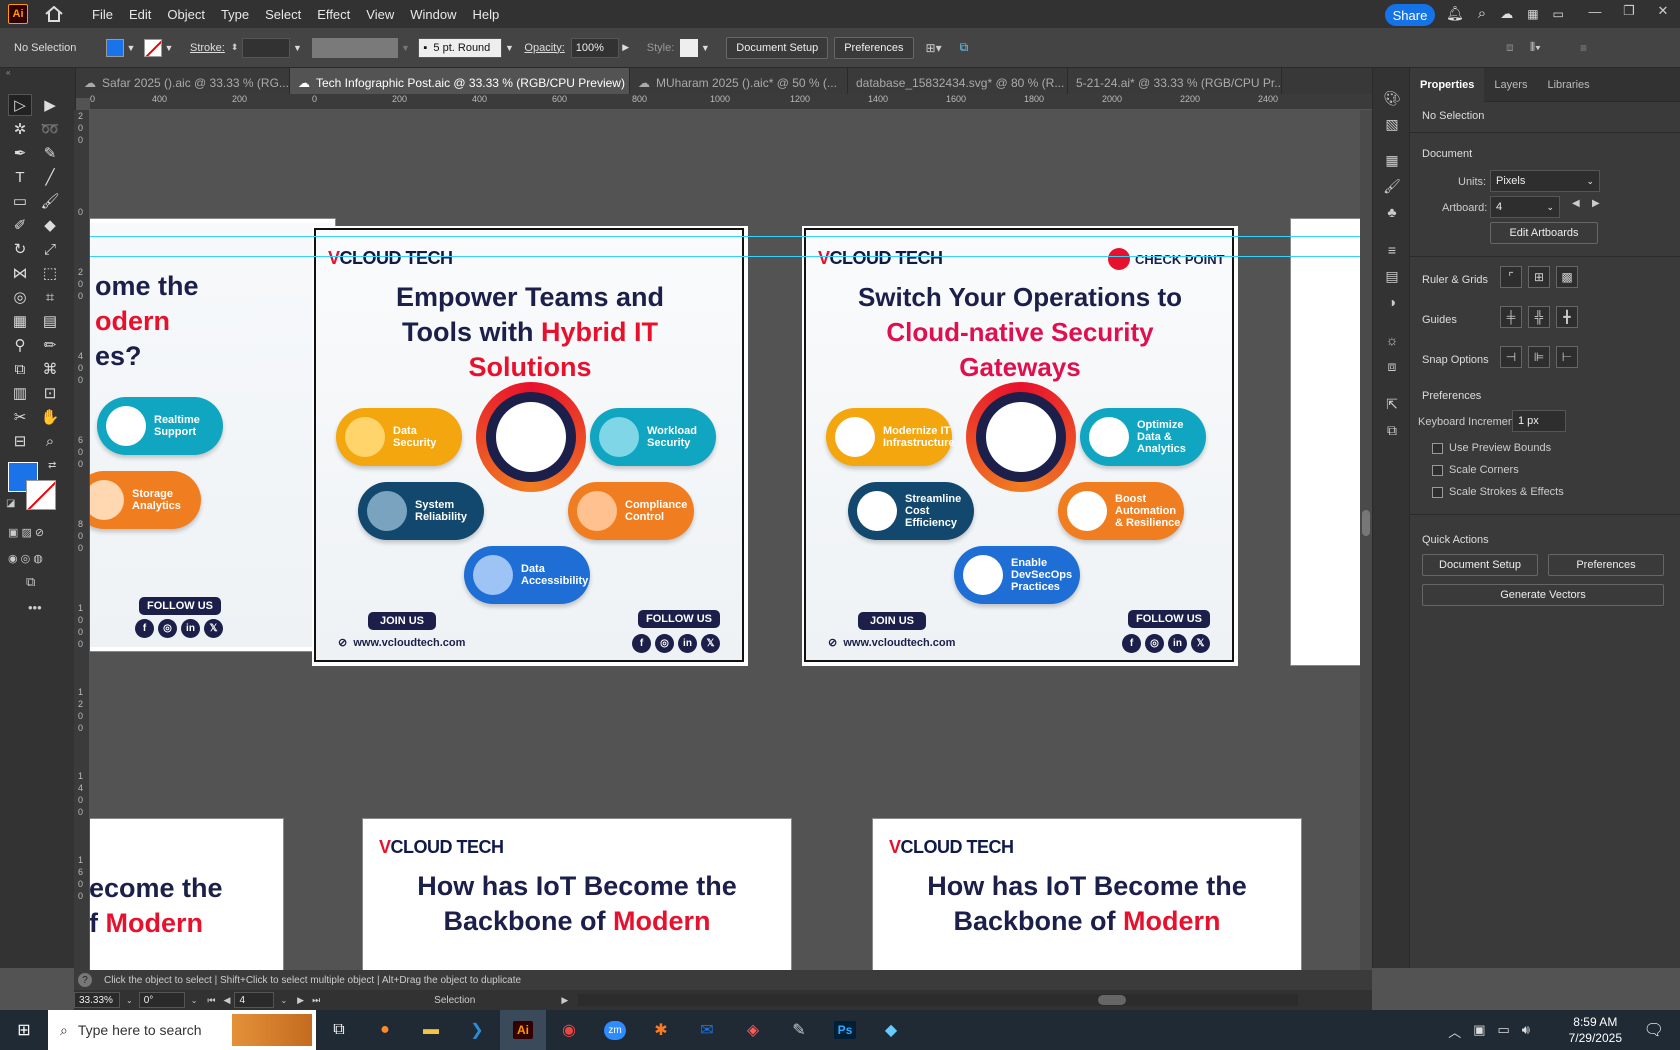  I want to click on symbol-sprayer-icon: ⌘, so click(50, 369).